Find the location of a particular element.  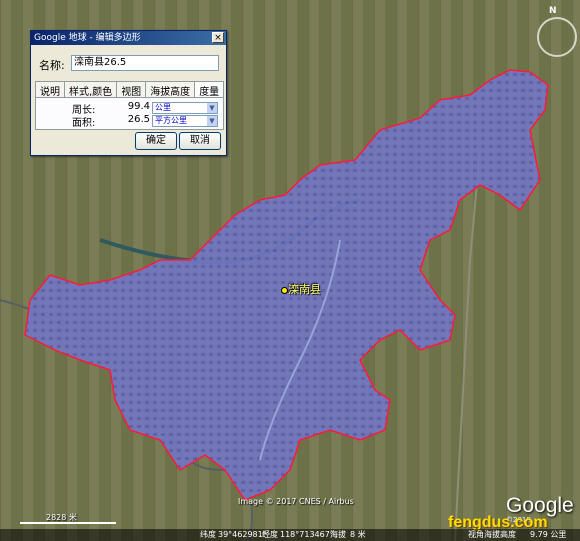

perimeter-unit-select: 公里 ▼ is located at coordinates (185, 108).